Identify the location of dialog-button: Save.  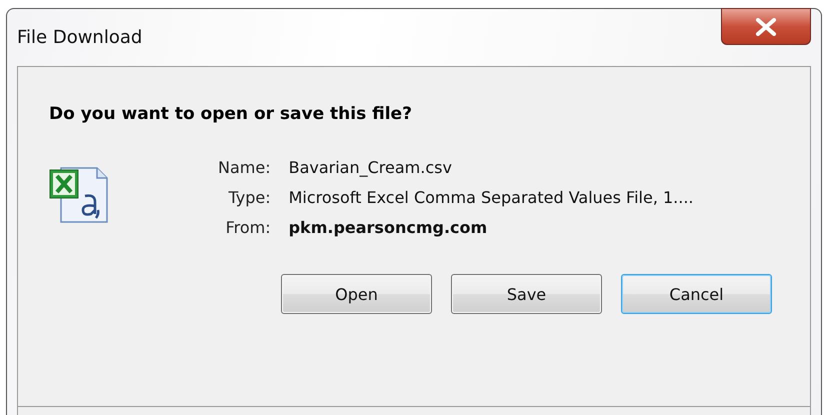
(526, 294).